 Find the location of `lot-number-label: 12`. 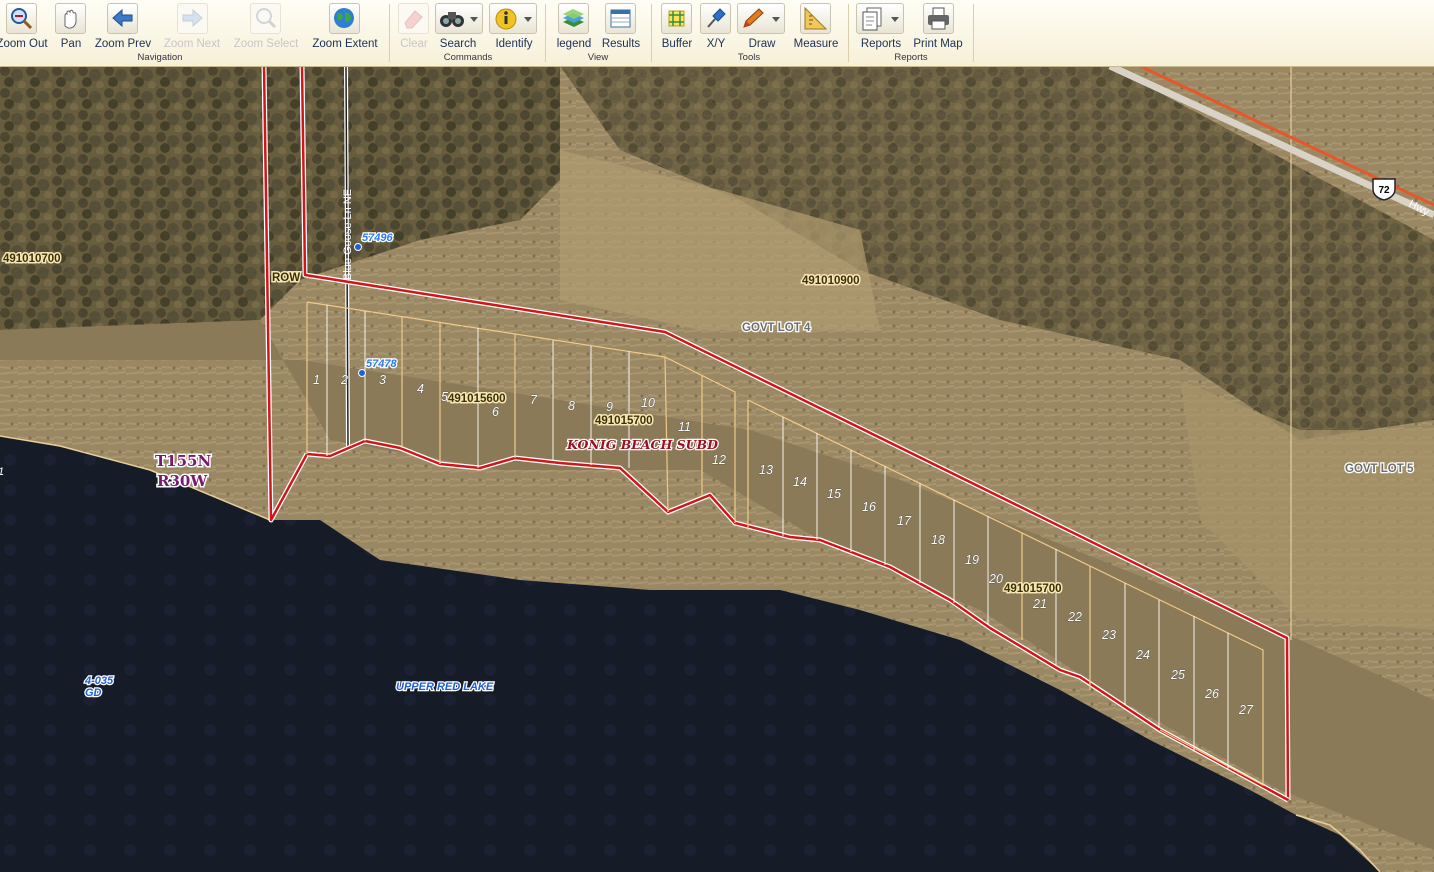

lot-number-label: 12 is located at coordinates (719, 460).